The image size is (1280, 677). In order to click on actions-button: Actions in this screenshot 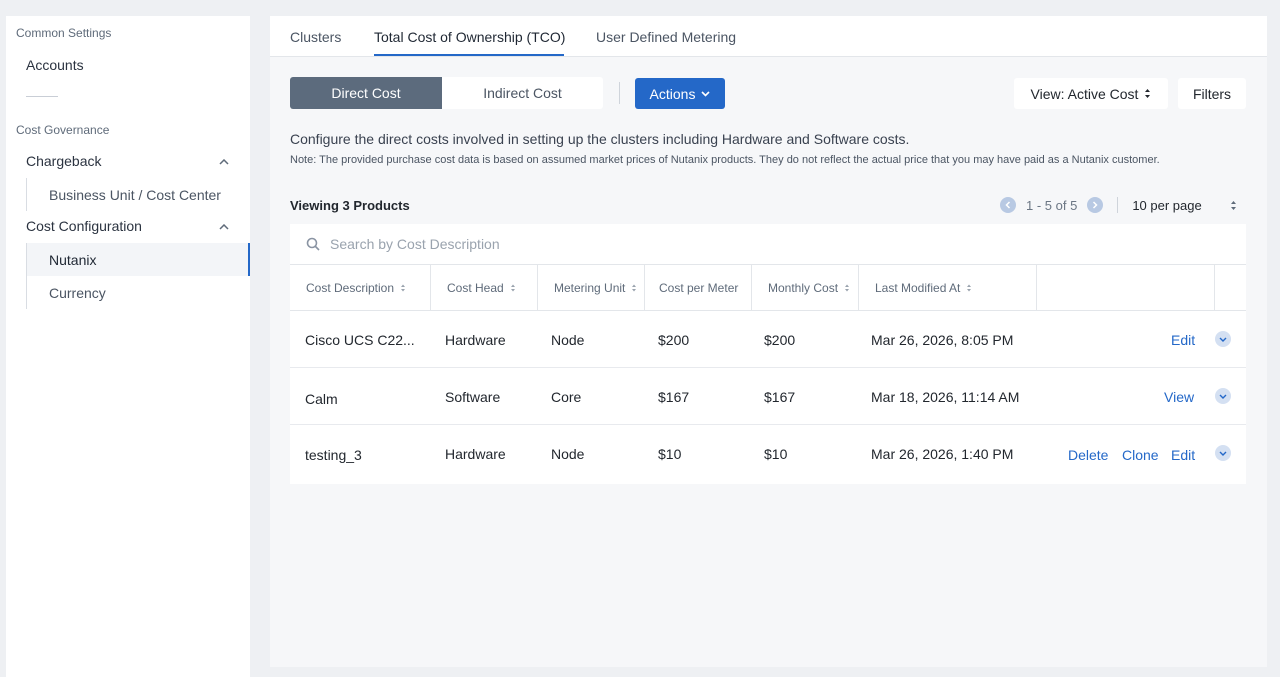, I will do `click(680, 93)`.